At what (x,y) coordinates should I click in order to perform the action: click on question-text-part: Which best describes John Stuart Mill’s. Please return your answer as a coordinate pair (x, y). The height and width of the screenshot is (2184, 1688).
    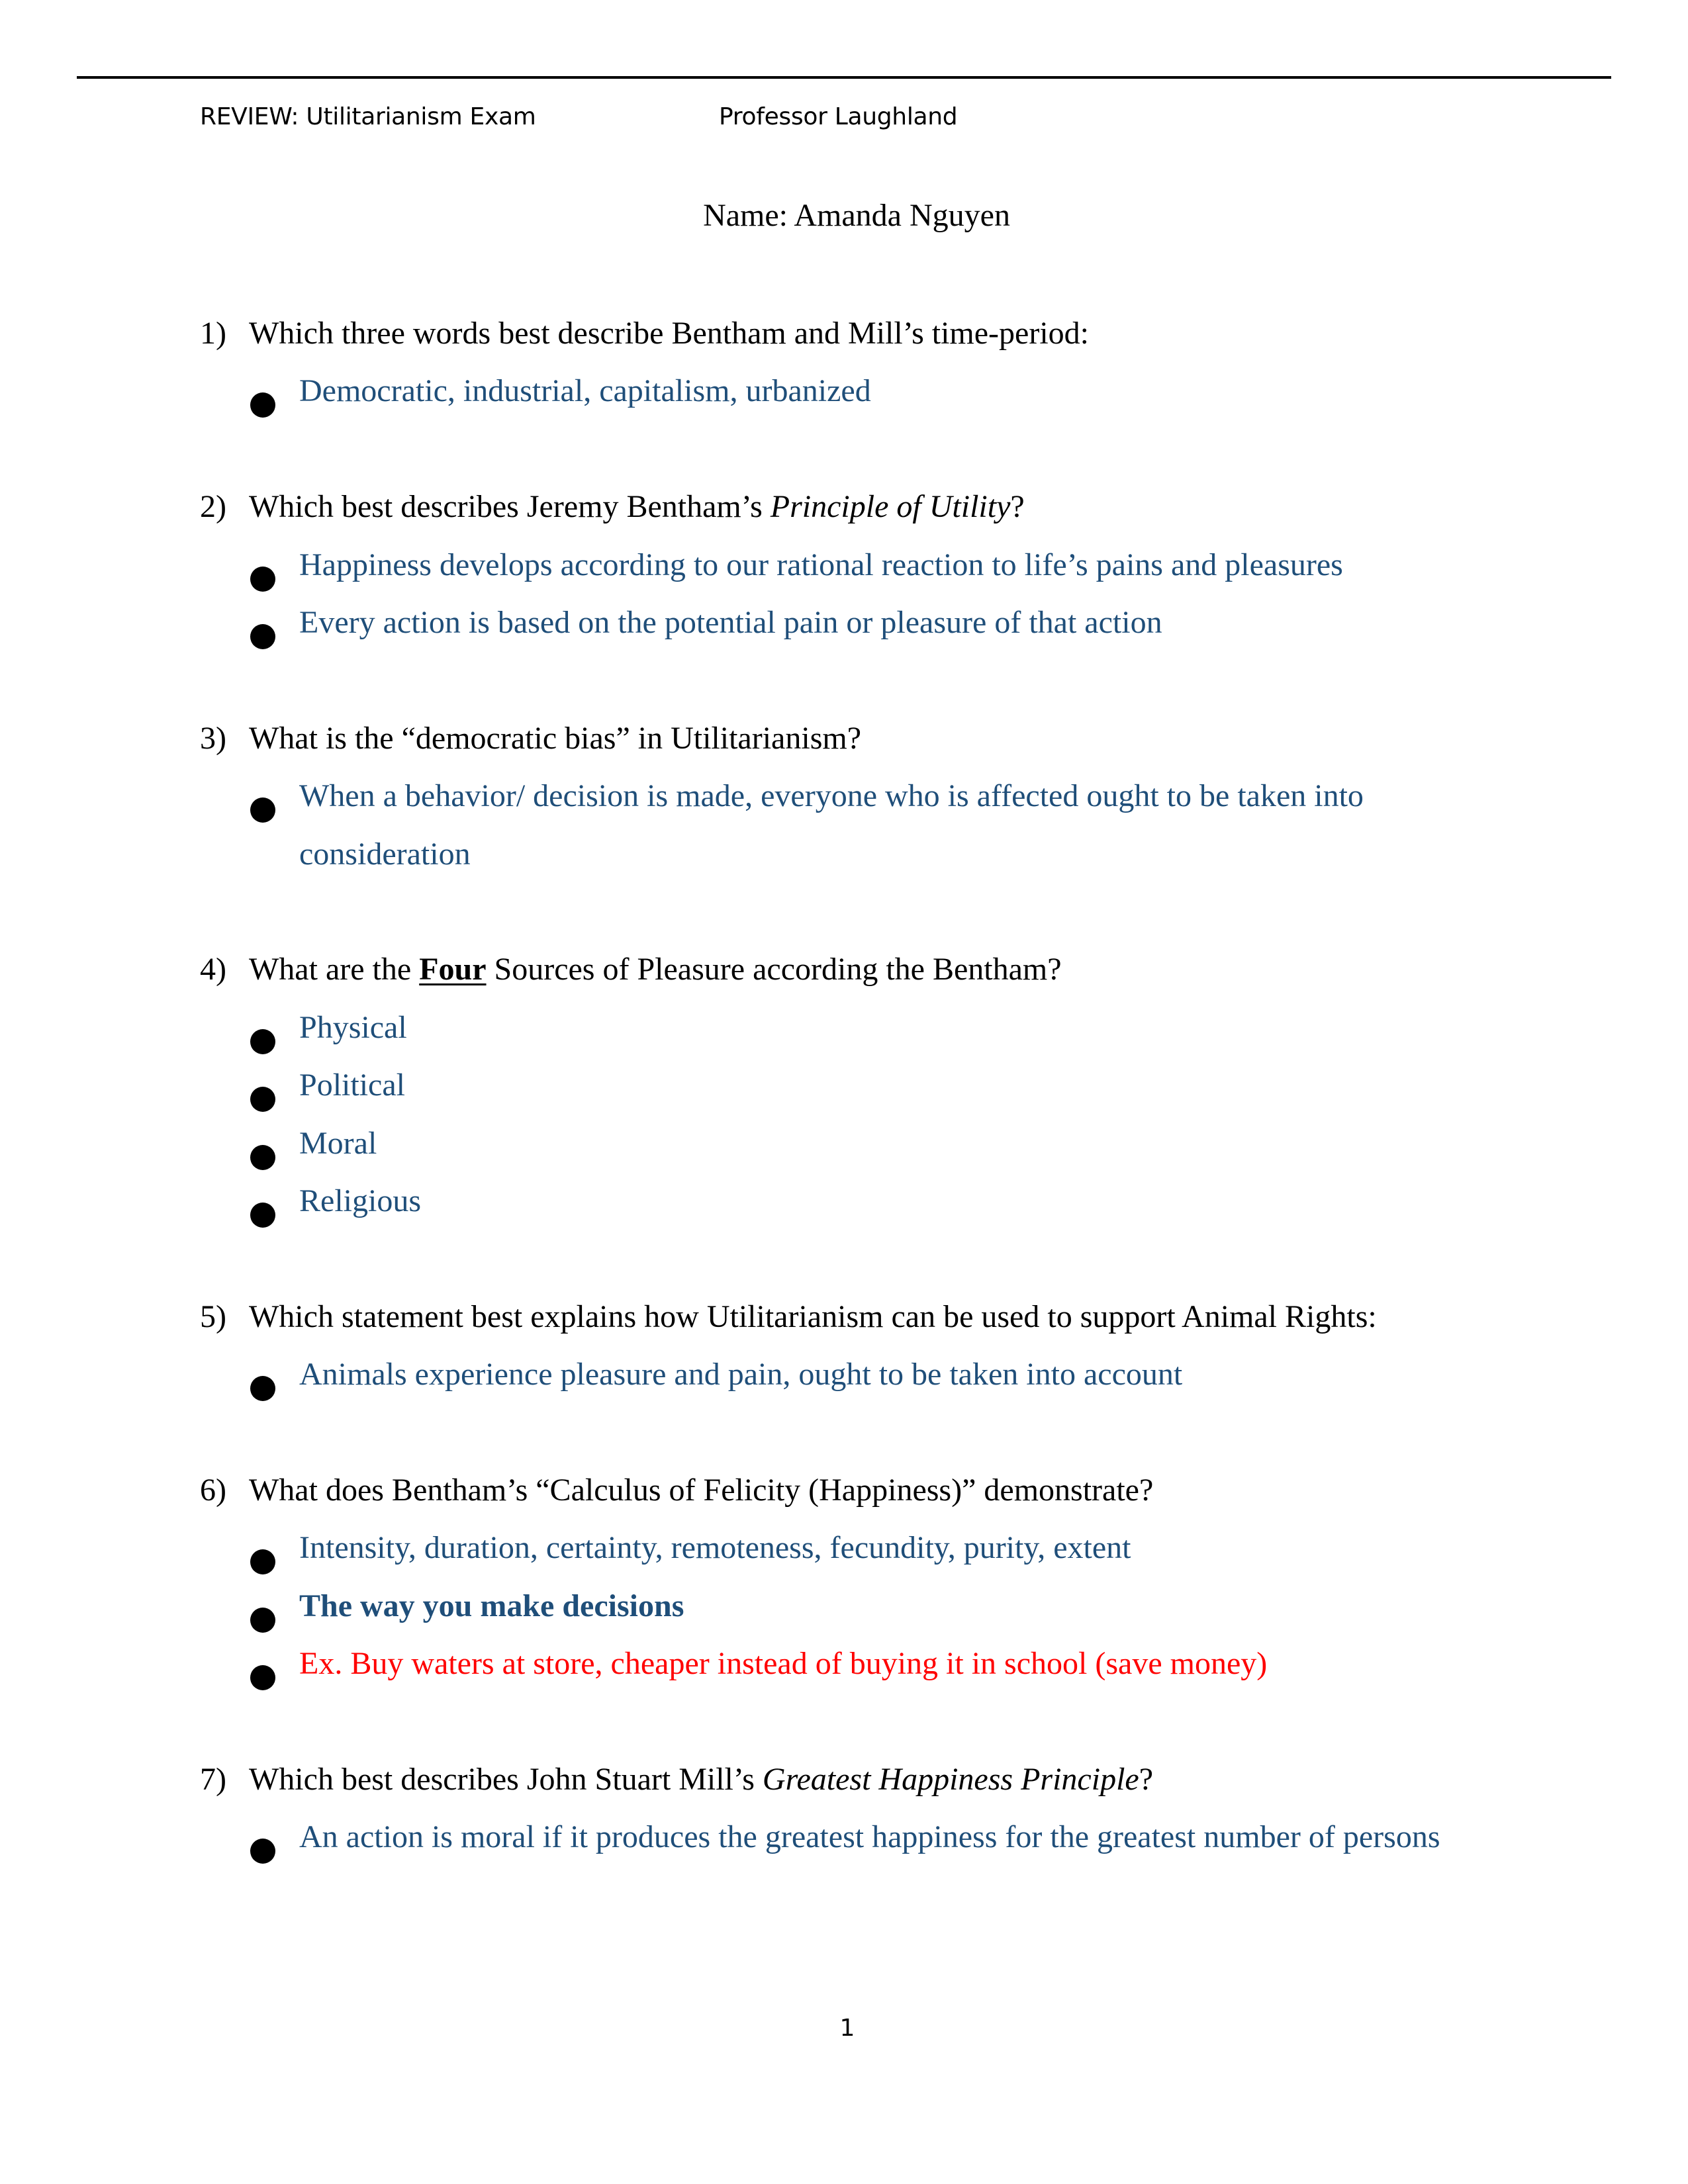
    Looking at the image, I should click on (506, 1780).